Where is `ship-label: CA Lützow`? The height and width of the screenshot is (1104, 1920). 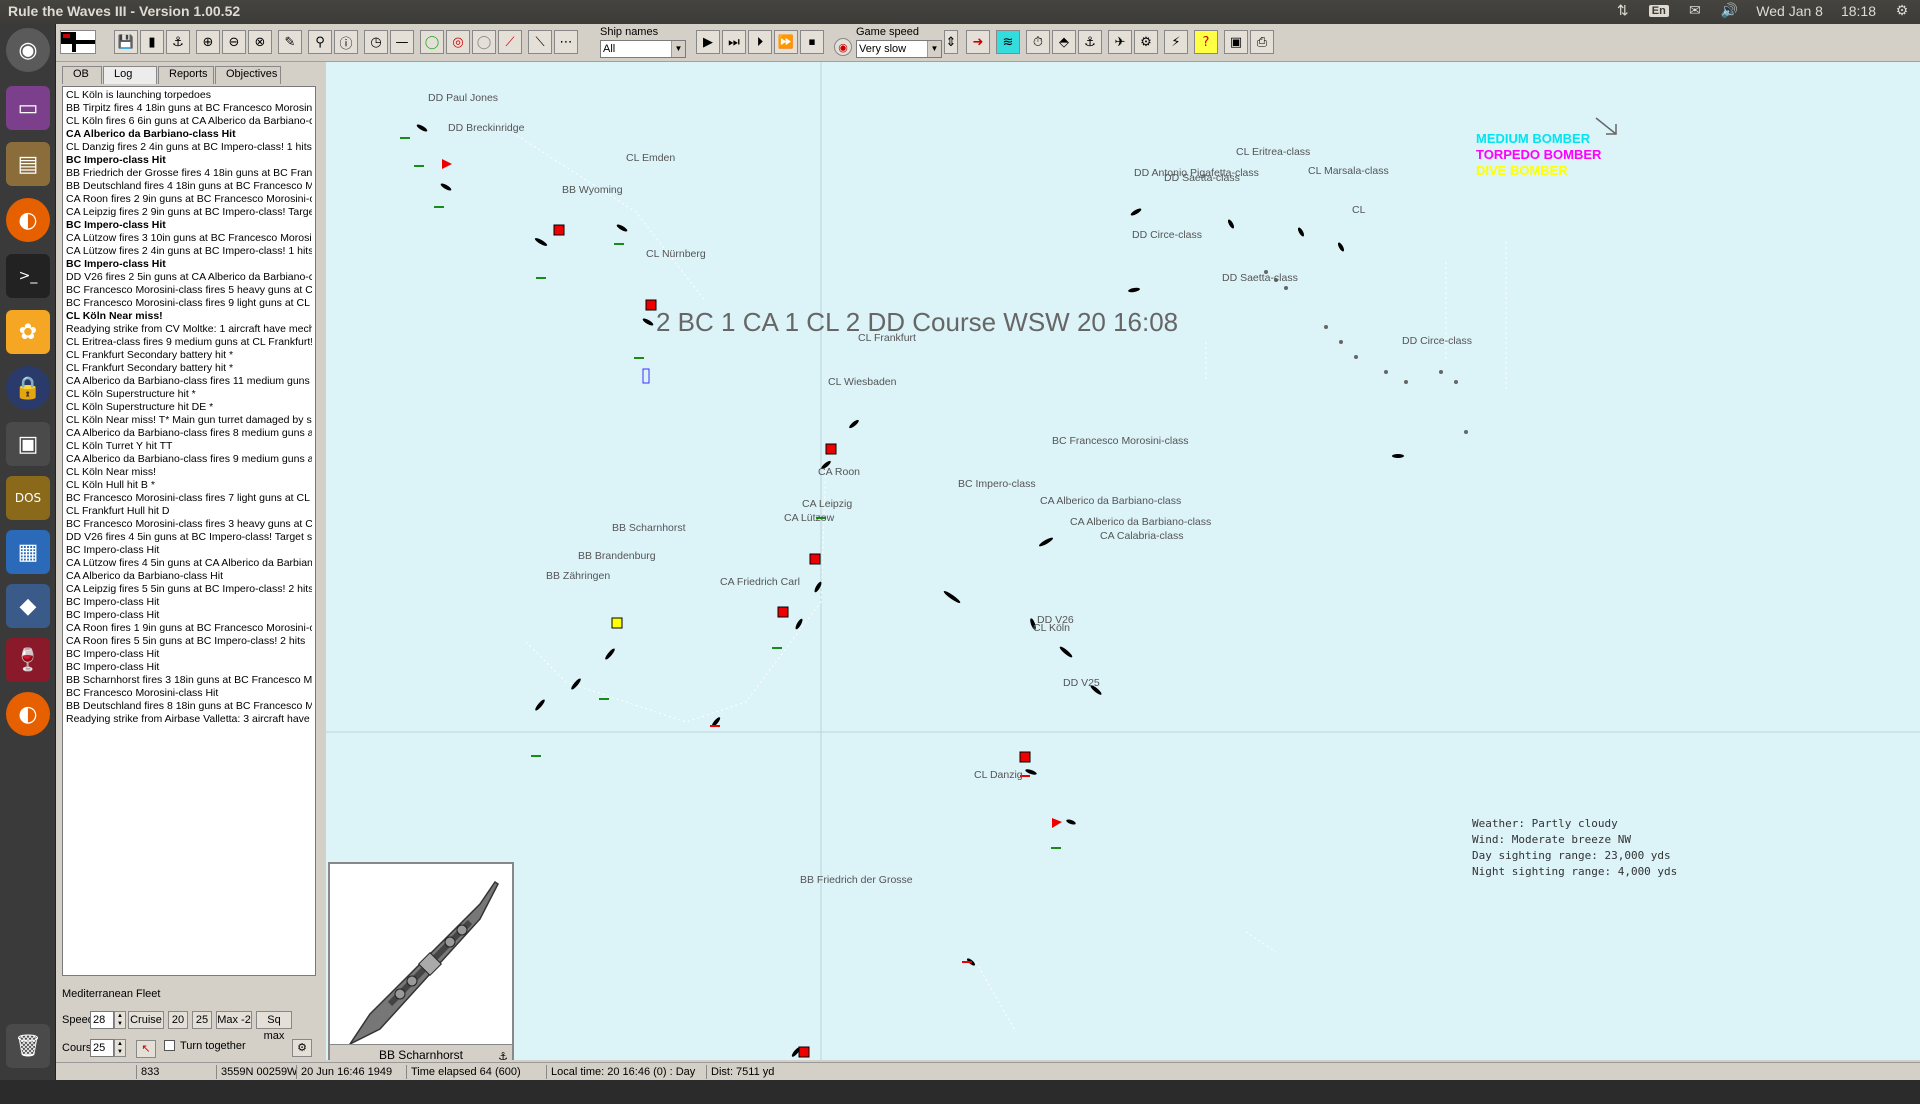
ship-label: CA Lützow is located at coordinates (809, 518).